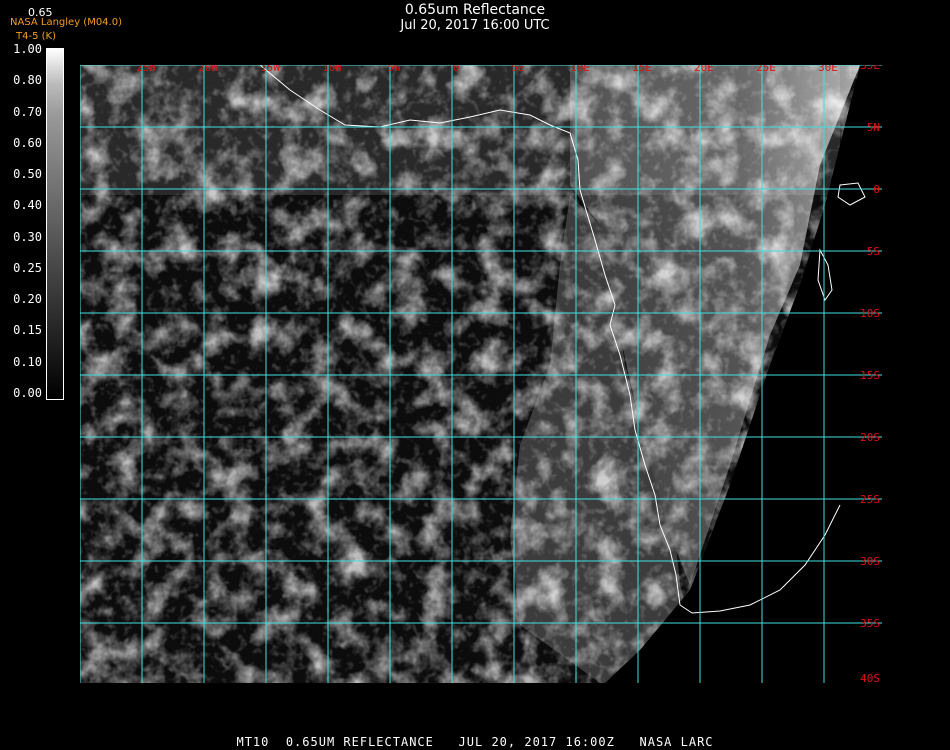 The image size is (950, 750). What do you see at coordinates (828, 69) in the screenshot?
I see `longitude-label: 30E` at bounding box center [828, 69].